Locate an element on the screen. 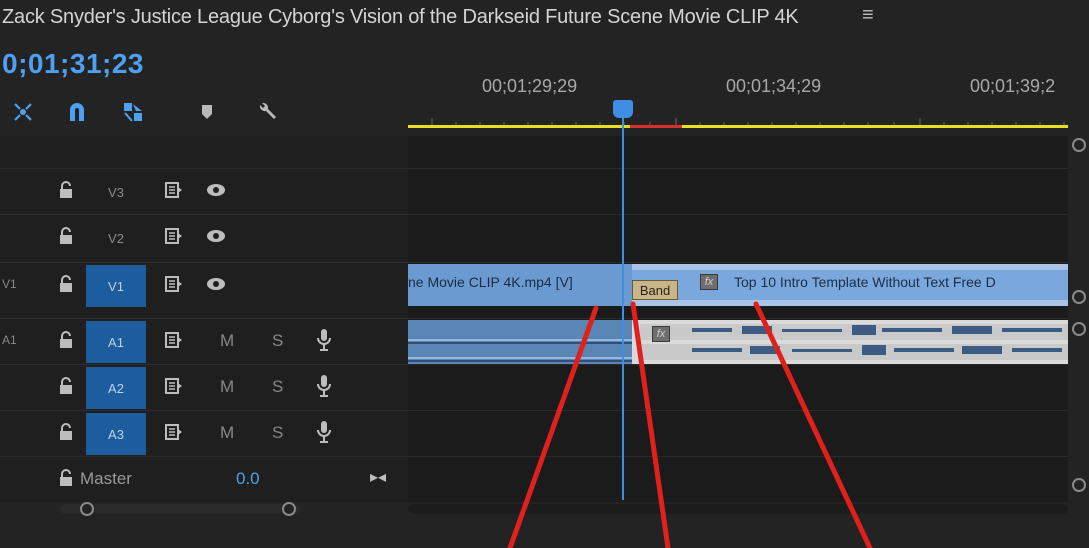  track-header-v1: V1 V1 is located at coordinates (204, 285).